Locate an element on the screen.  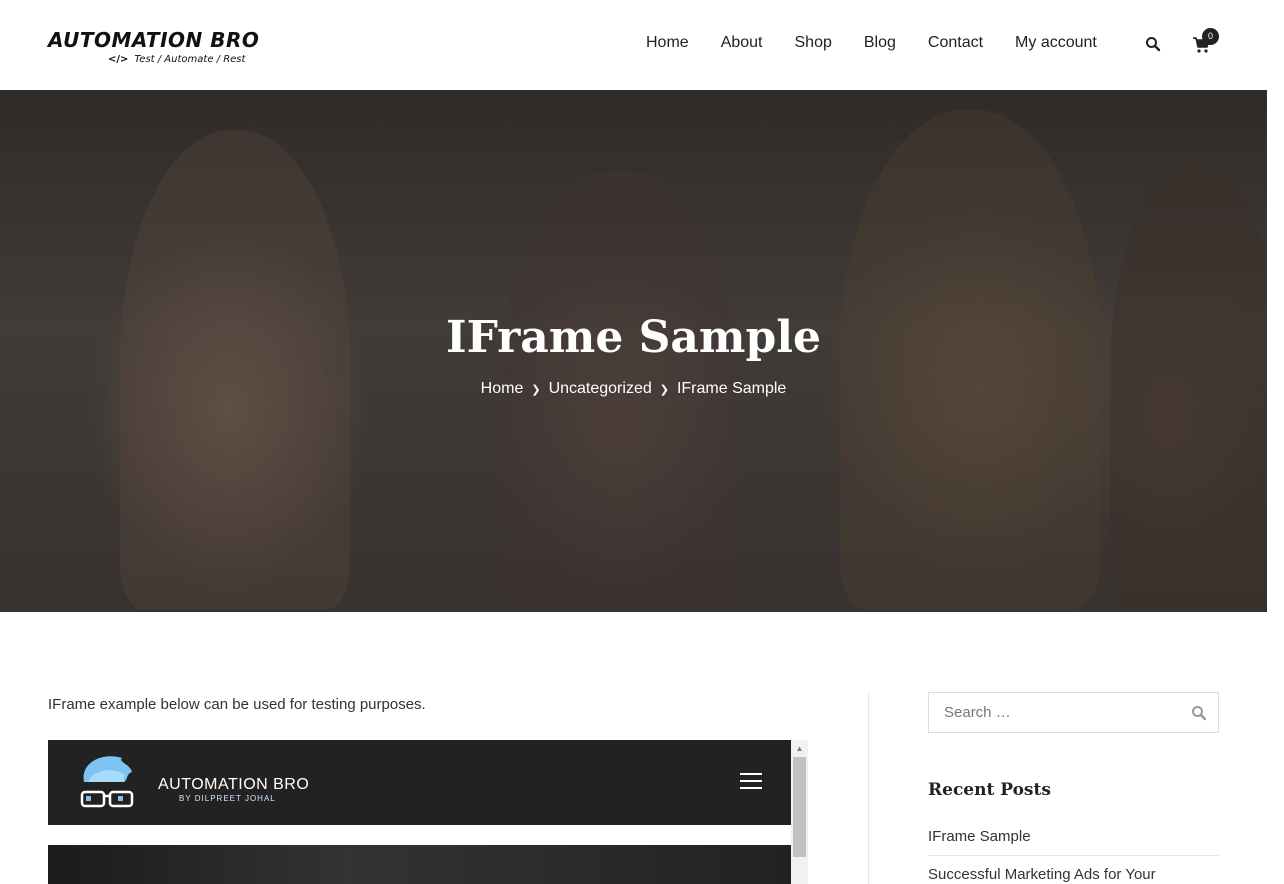
nav-contact: Contact is located at coordinates (955, 43).